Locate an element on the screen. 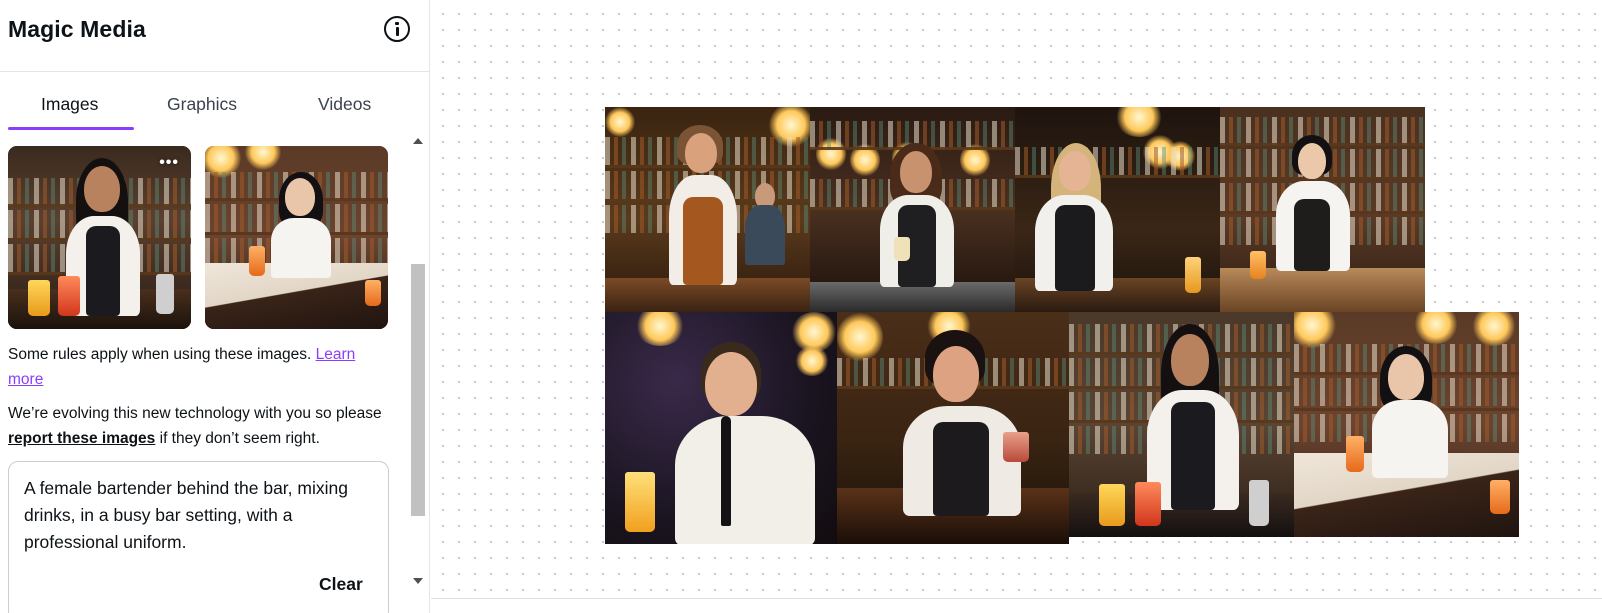 The height and width of the screenshot is (613, 1602). panel-scrollbar is located at coordinates (418, 365).